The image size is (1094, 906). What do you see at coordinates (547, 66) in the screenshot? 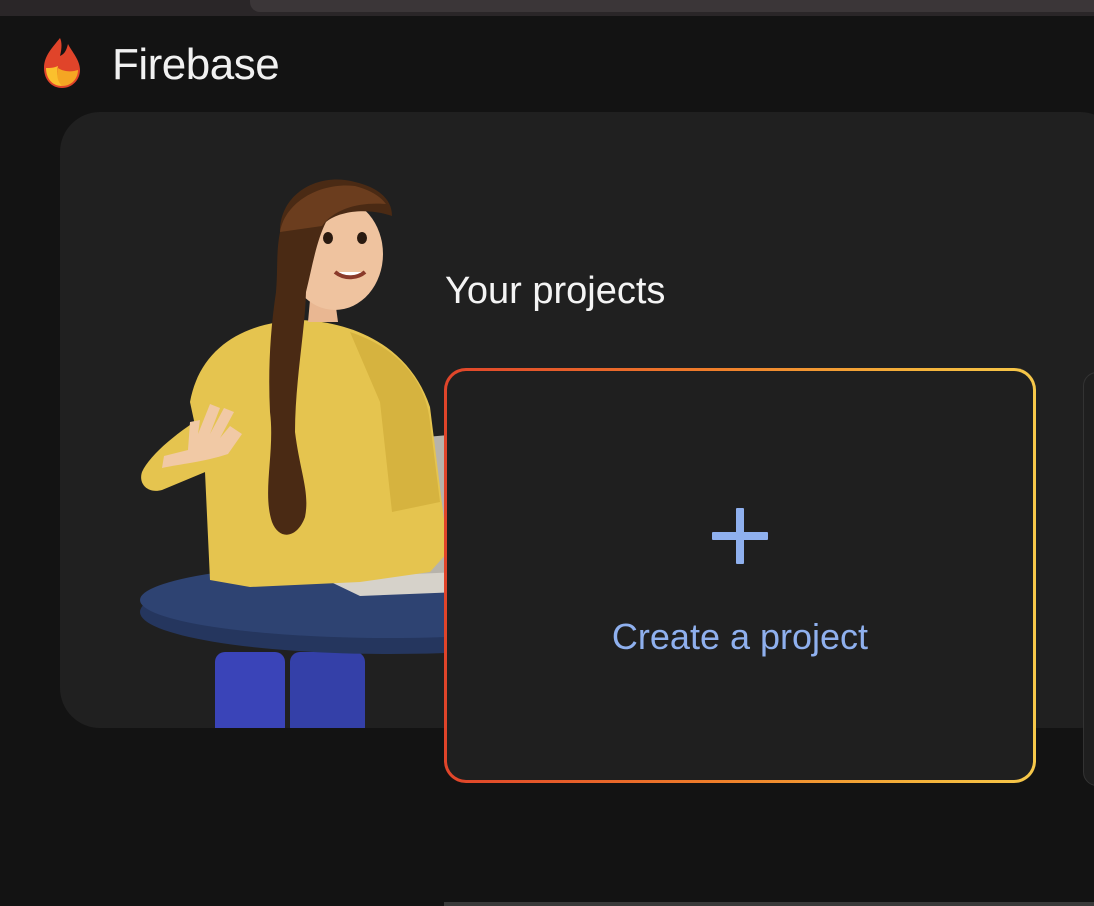
I see `app-header: Firebase` at bounding box center [547, 66].